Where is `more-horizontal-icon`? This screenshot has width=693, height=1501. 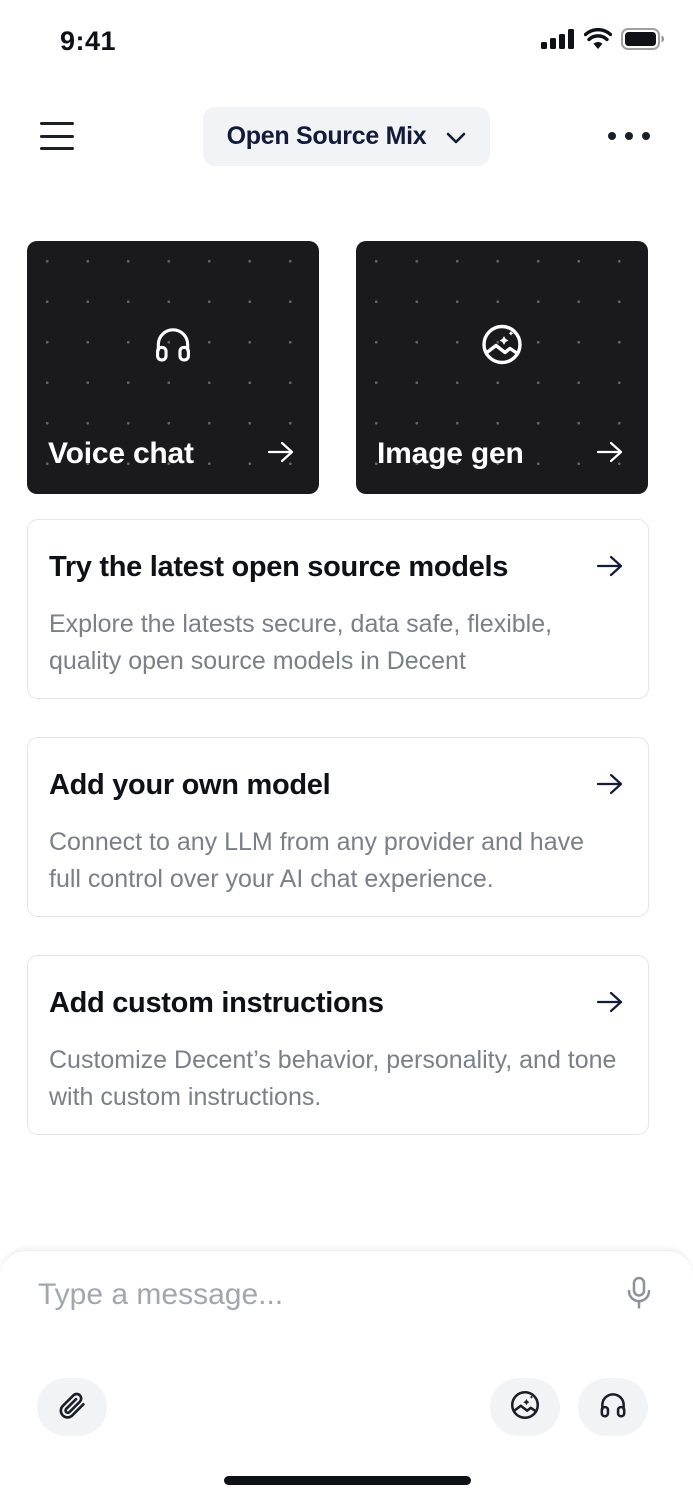 more-horizontal-icon is located at coordinates (629, 136).